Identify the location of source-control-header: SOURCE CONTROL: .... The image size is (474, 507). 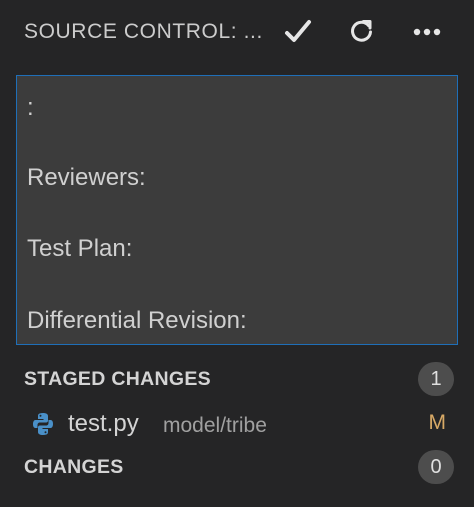
(237, 32).